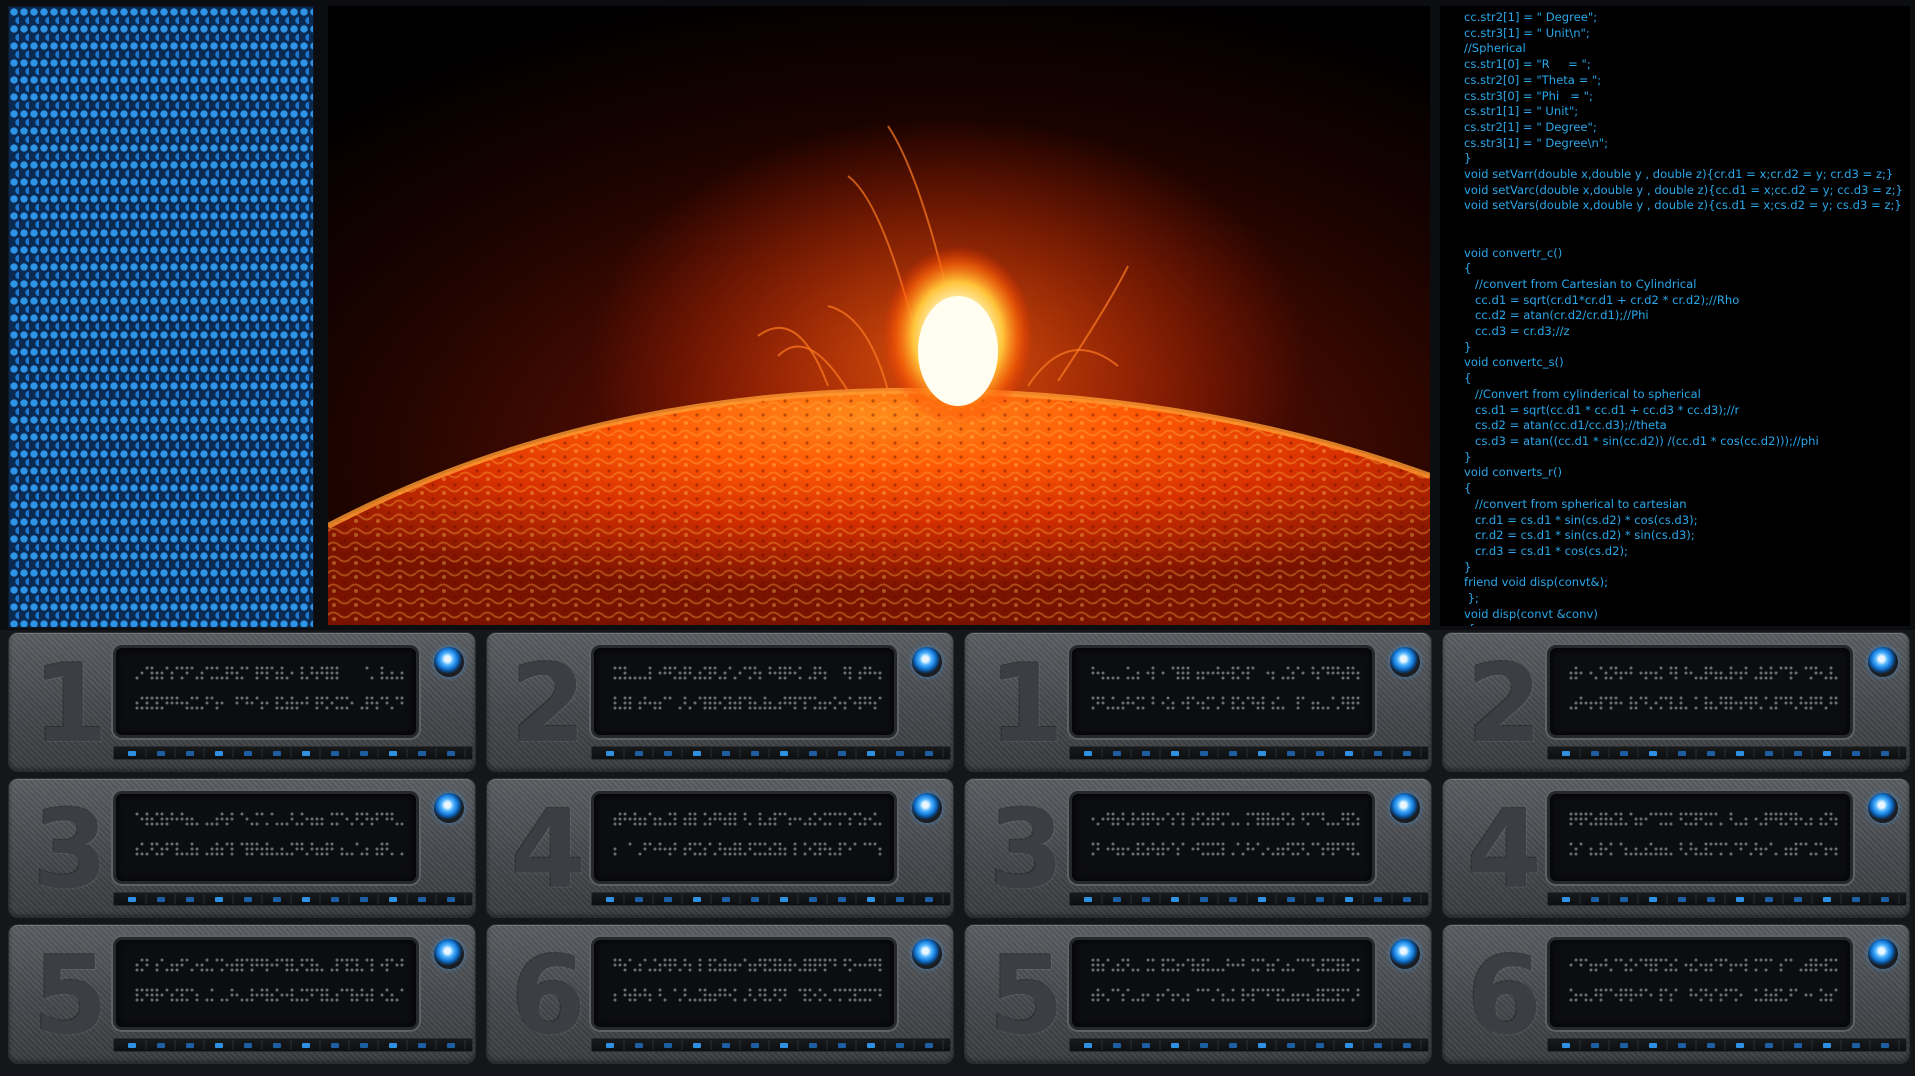 This screenshot has height=1076, width=1915. What do you see at coordinates (1528, 95) in the screenshot?
I see `code-line: cs.str3[0] = "Phi = ";` at bounding box center [1528, 95].